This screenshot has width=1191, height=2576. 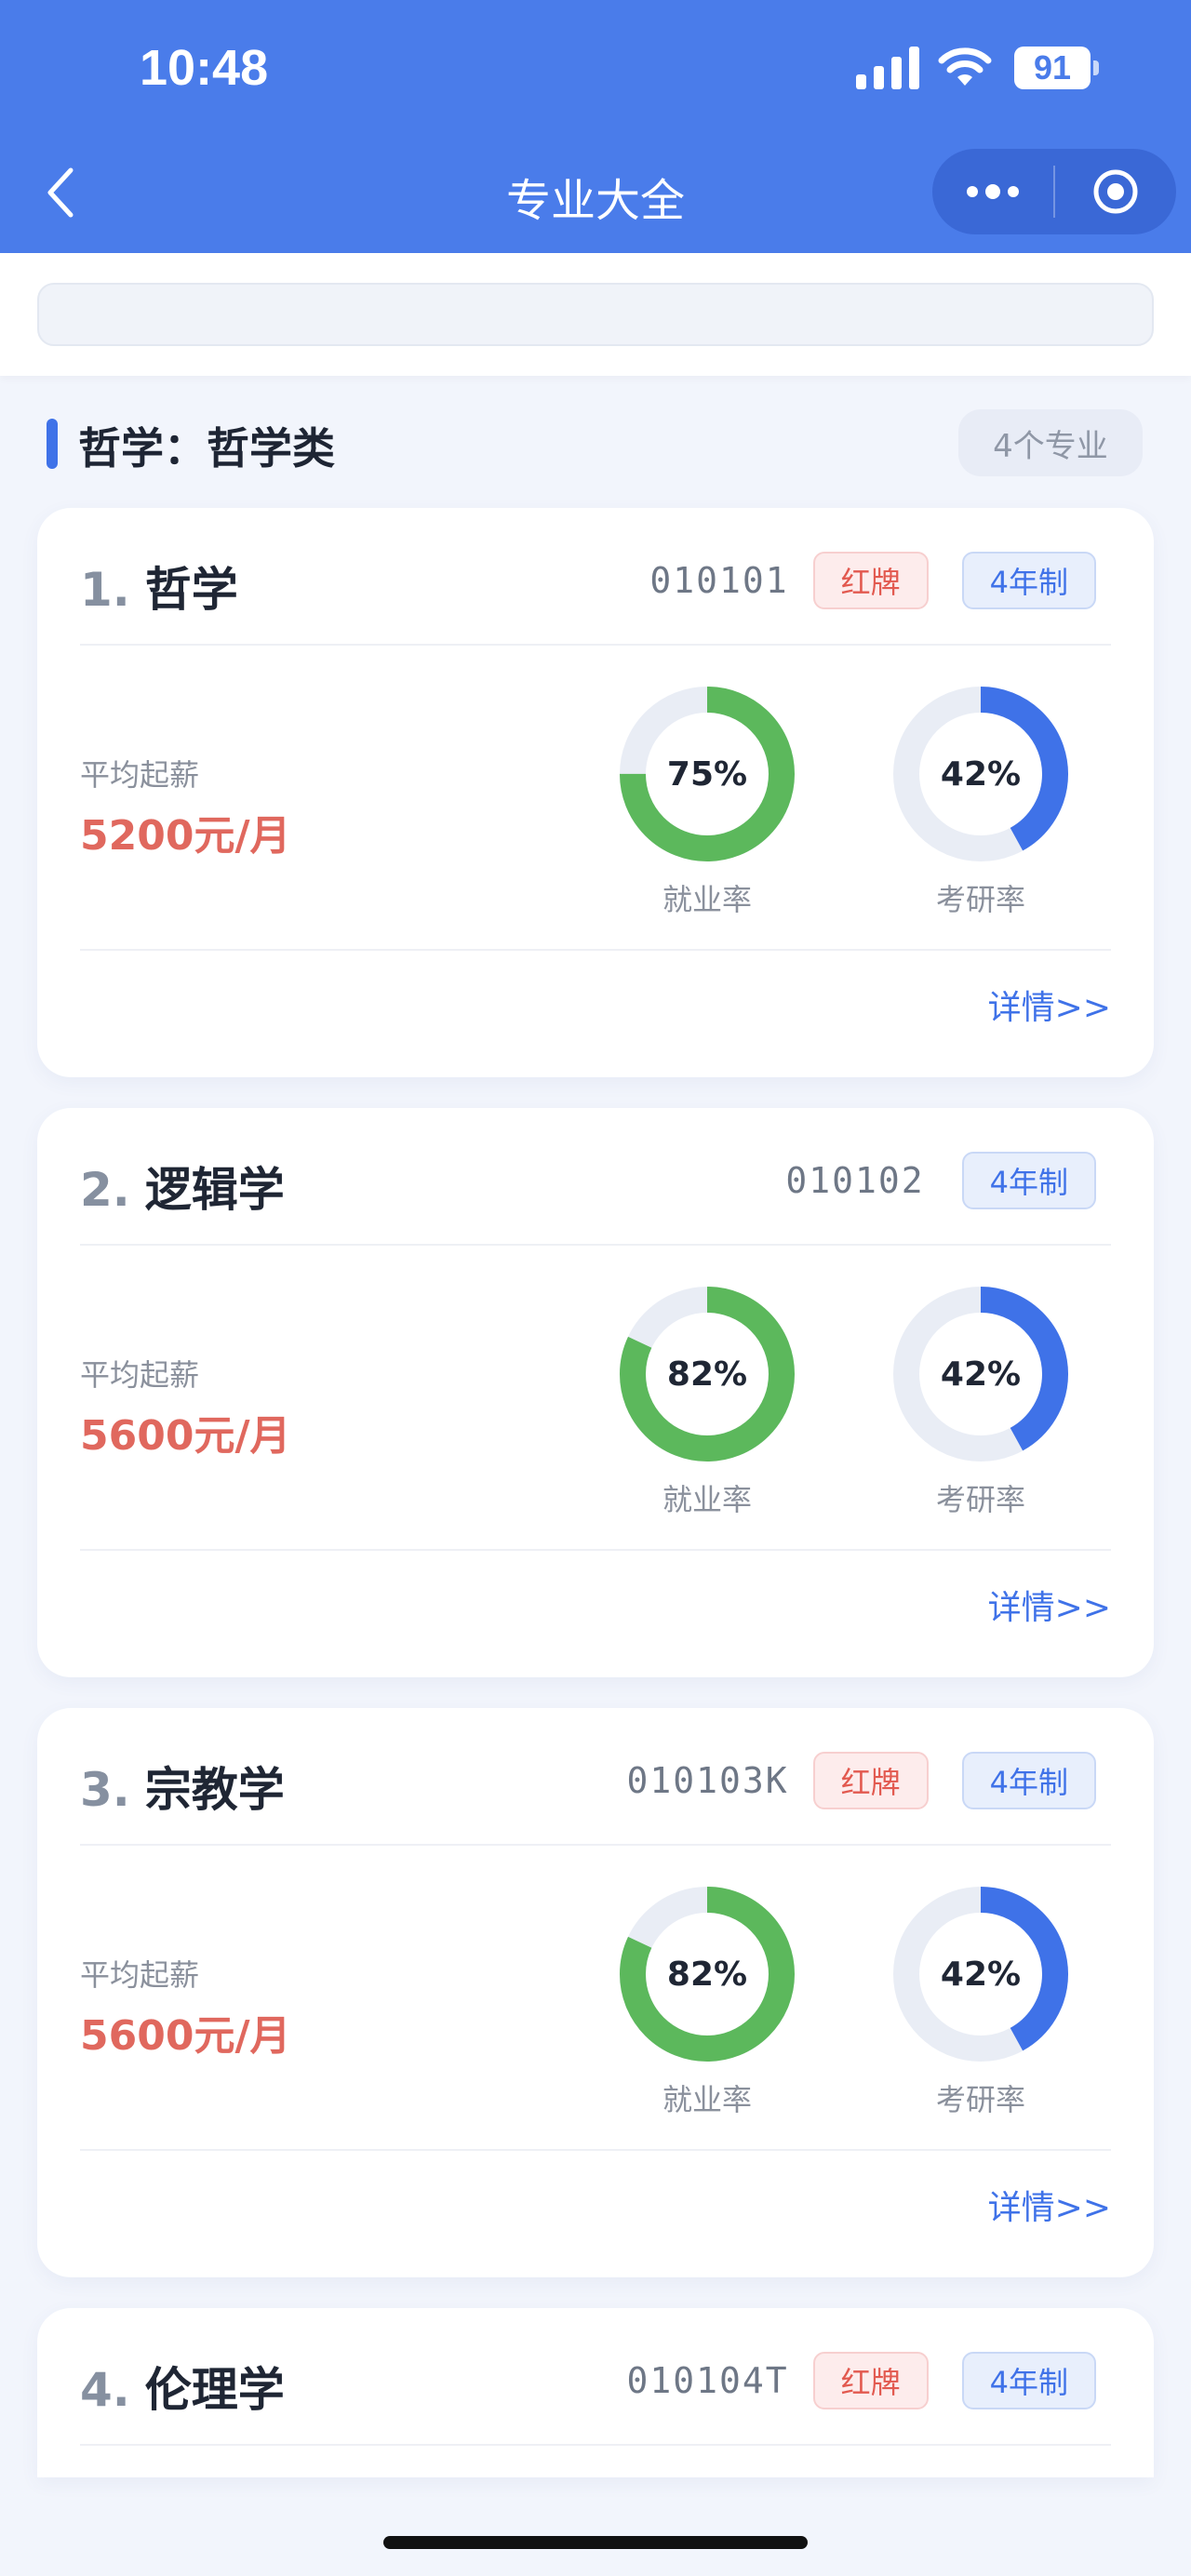 I want to click on major-name: 逻辑学, so click(x=214, y=1190).